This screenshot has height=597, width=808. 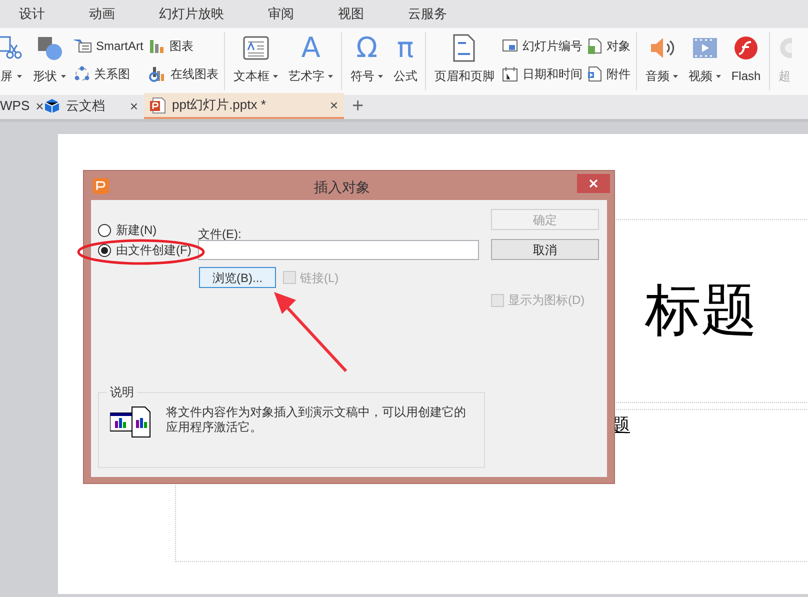 What do you see at coordinates (83, 46) in the screenshot?
I see `smartart-icon` at bounding box center [83, 46].